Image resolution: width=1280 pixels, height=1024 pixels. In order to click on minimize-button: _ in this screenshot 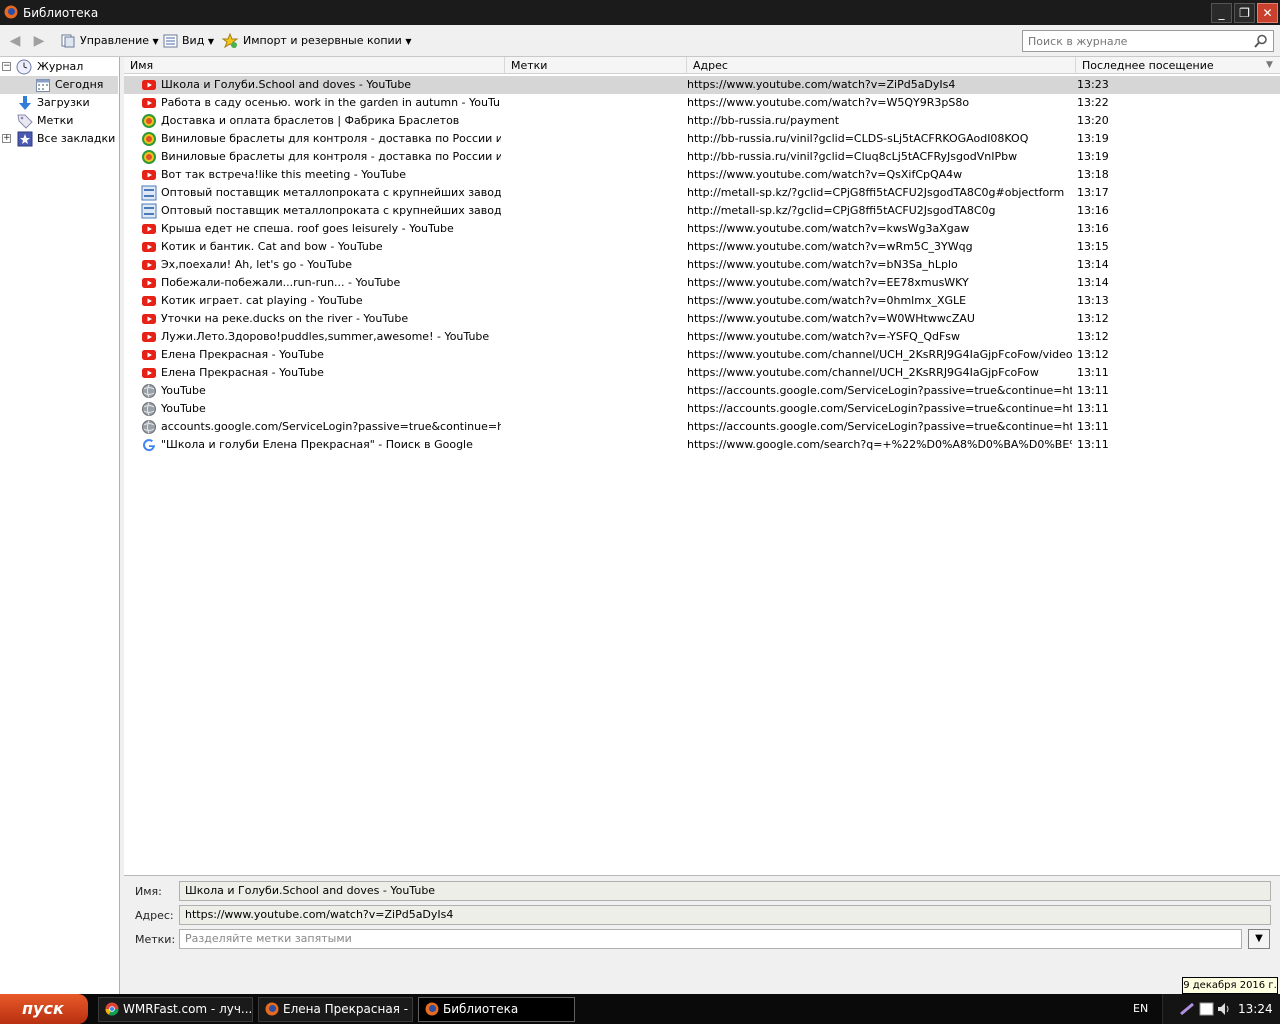, I will do `click(1221, 13)`.